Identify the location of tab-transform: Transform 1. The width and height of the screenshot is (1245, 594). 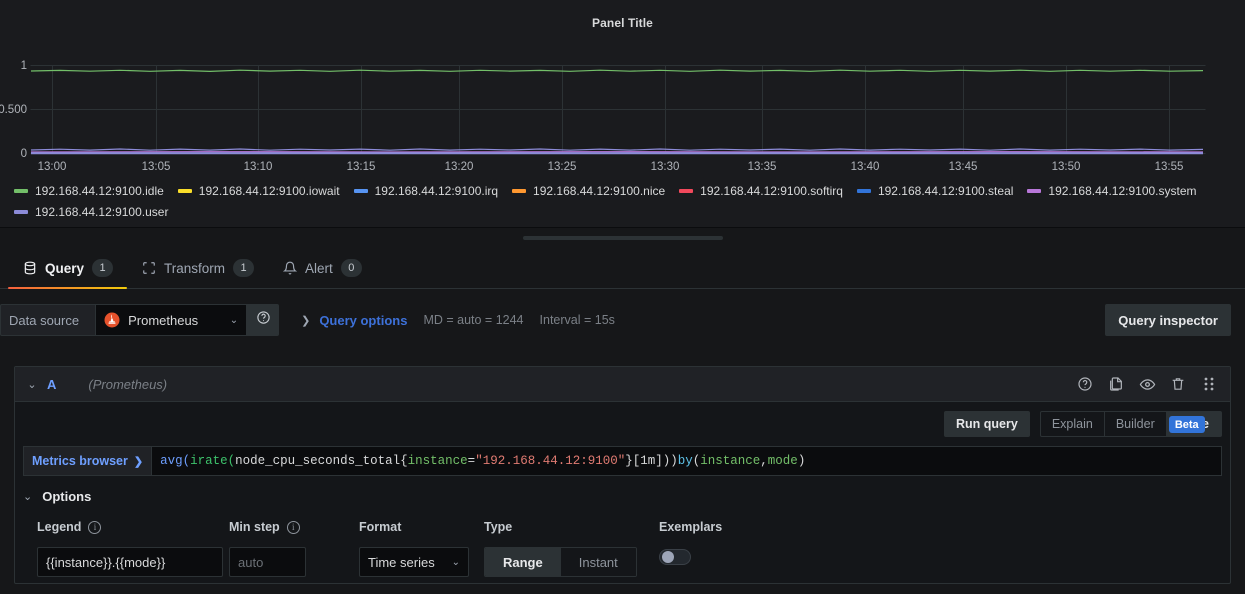
(197, 268).